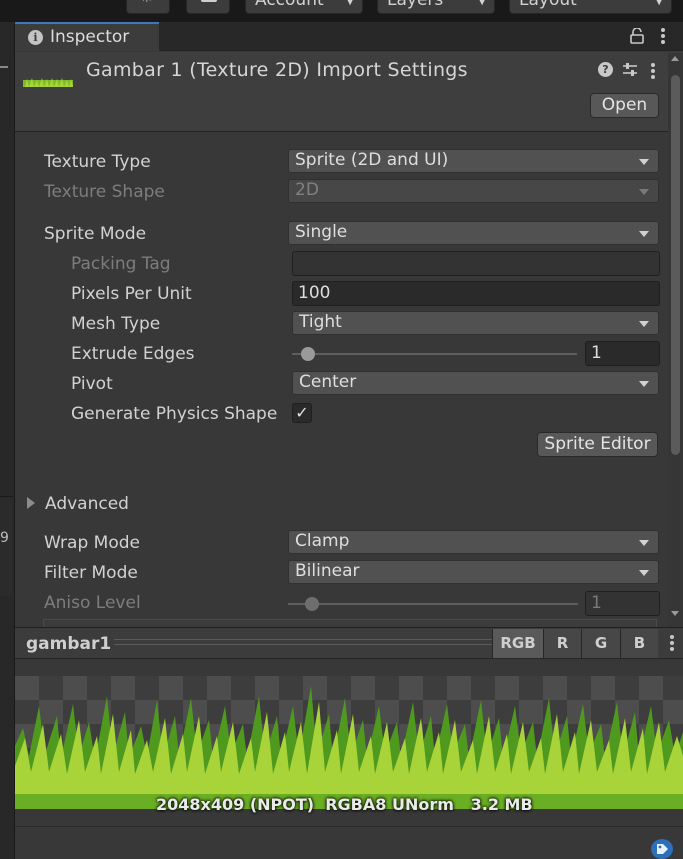  What do you see at coordinates (637, 36) in the screenshot?
I see `lock-icon` at bounding box center [637, 36].